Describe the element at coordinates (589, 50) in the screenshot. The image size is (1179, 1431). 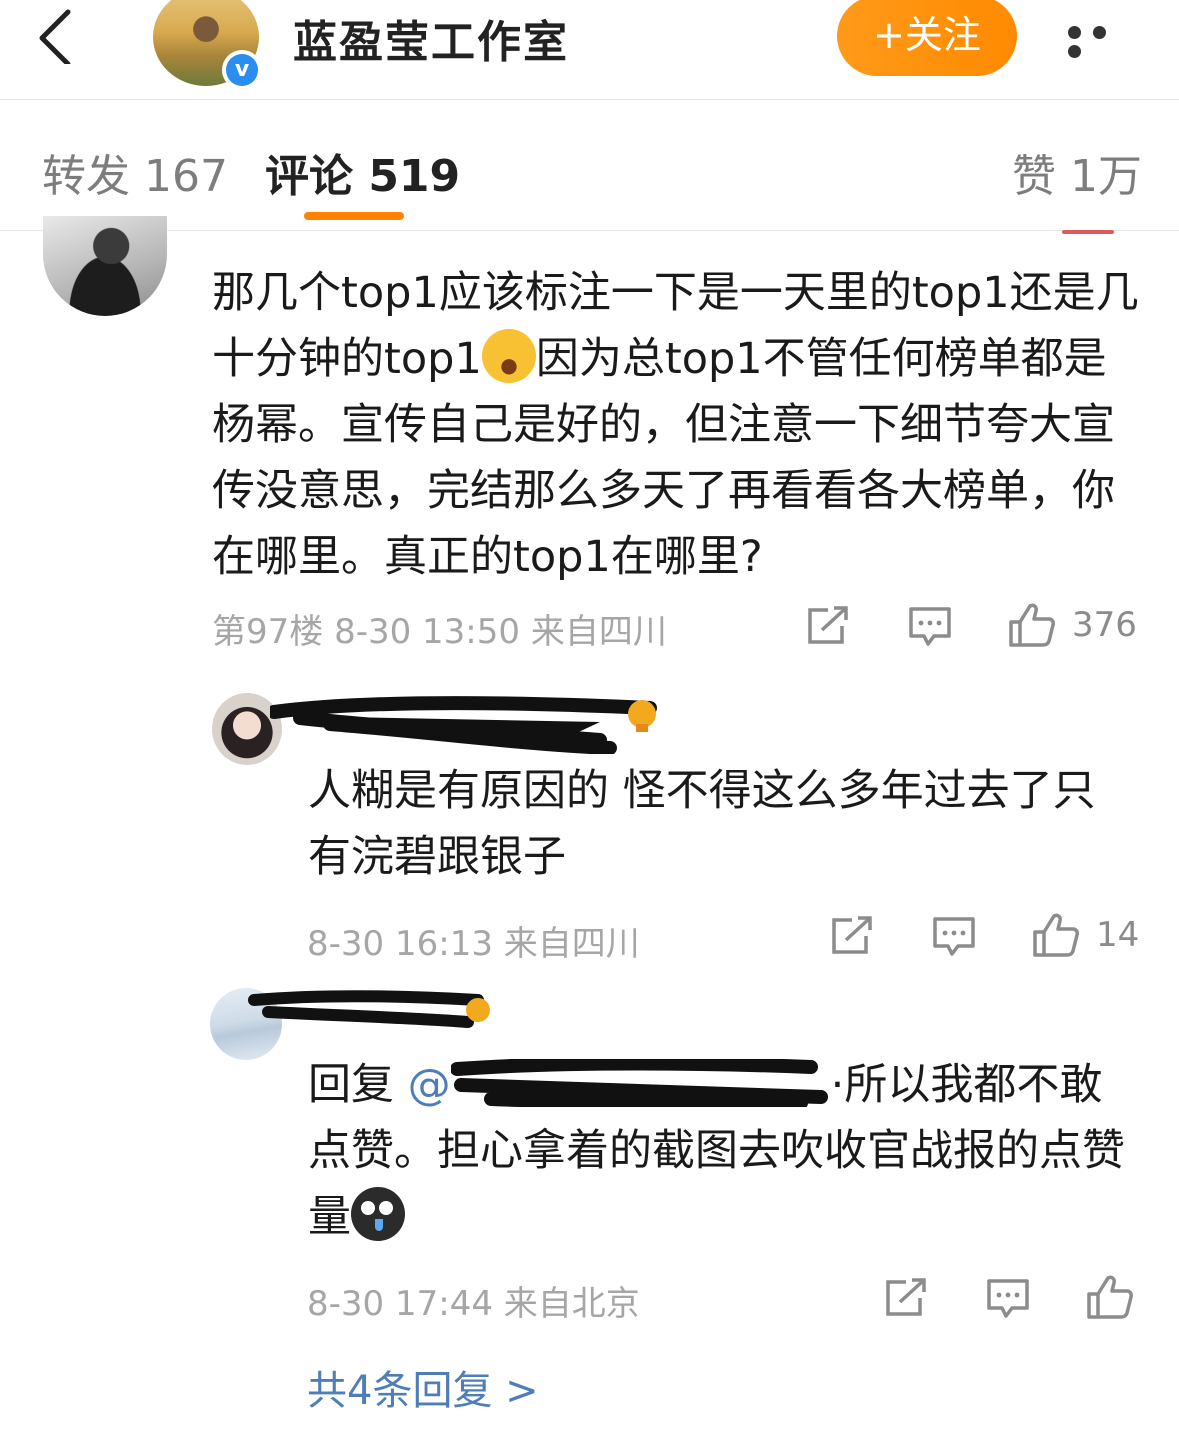
I see `top-bar: v 蓝盈莹工作室 +关注` at that location.